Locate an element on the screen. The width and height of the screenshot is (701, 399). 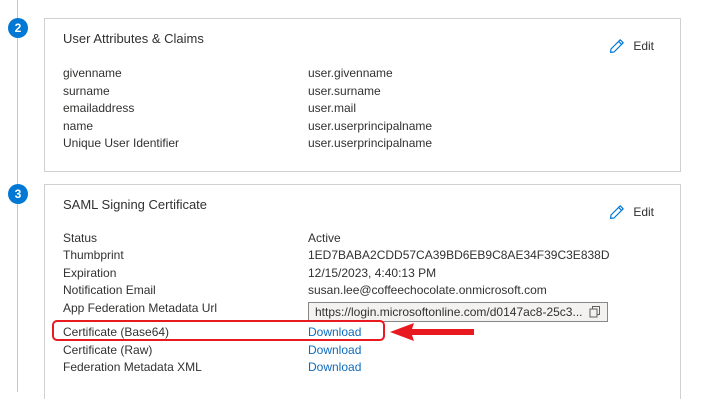
attribute-value: user.mail is located at coordinates (332, 108).